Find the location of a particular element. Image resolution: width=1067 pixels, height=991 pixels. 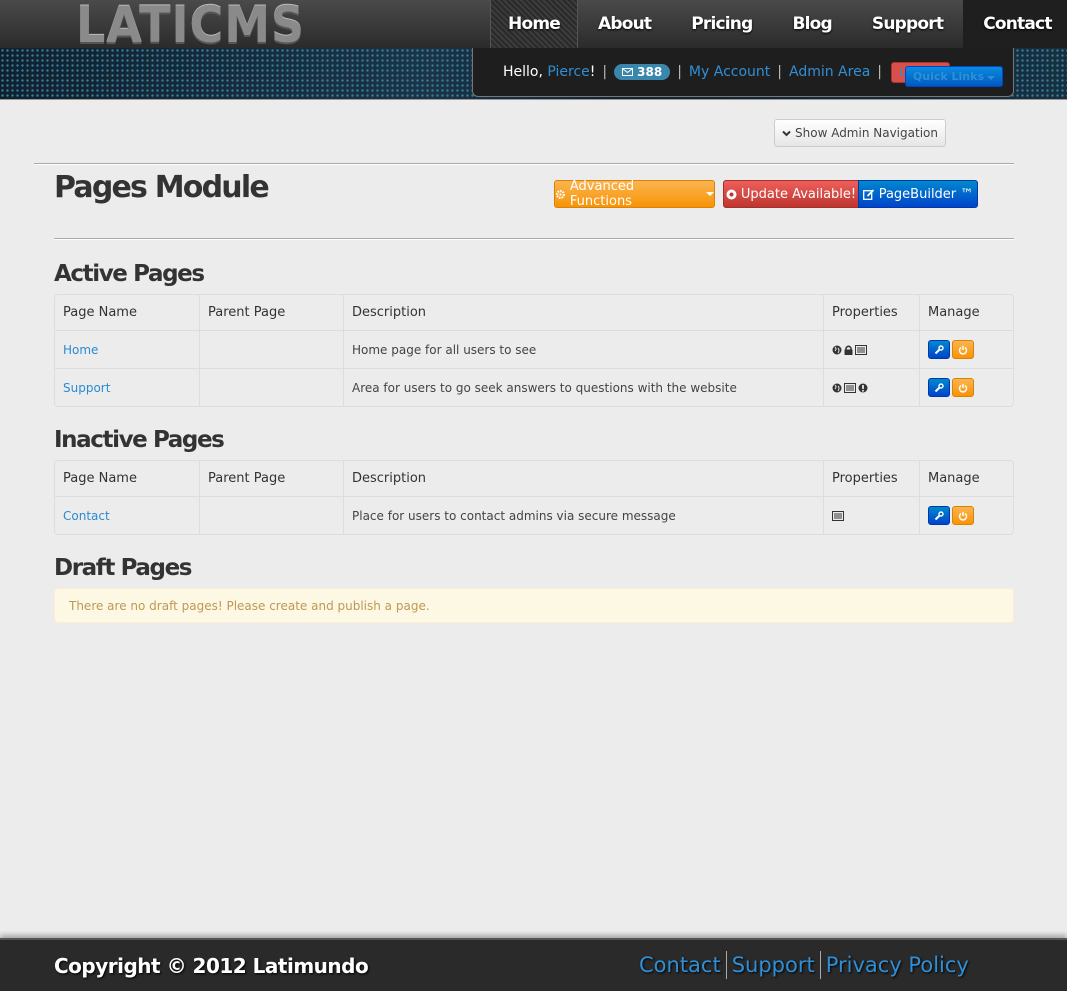

main-nav: Home About Pricing Blog Support Contact is located at coordinates (778, 24).